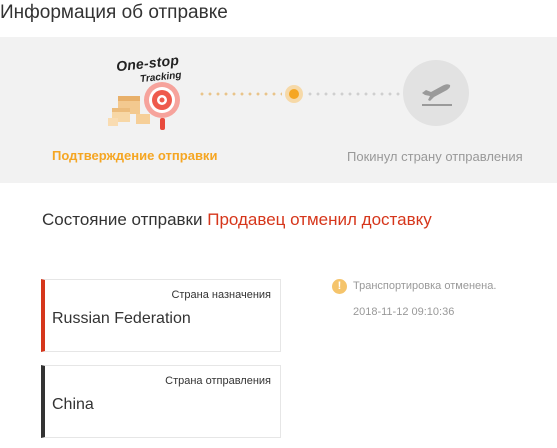 This screenshot has width=557, height=448. I want to click on one-stop-tracking-illustration: One-stop Tracking, so click(152, 92).